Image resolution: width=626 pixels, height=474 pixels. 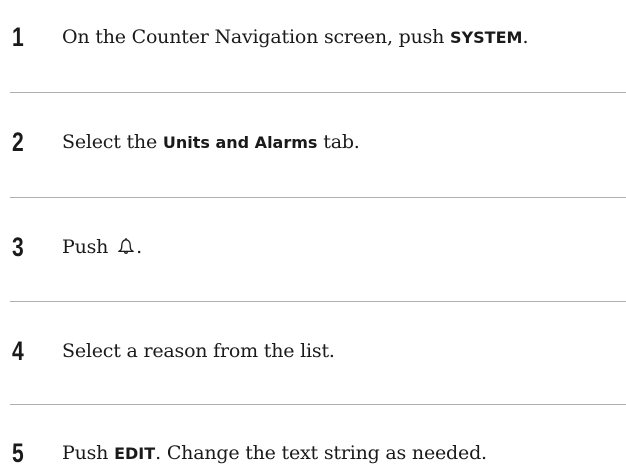 What do you see at coordinates (18, 351) in the screenshot?
I see `step-number: 4` at bounding box center [18, 351].